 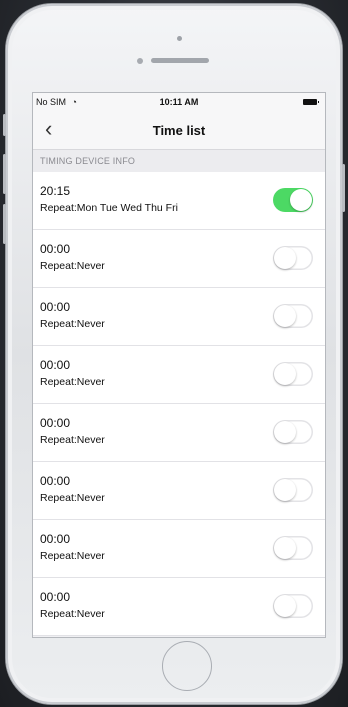 I want to click on volume-down-button, so click(x=4, y=224).